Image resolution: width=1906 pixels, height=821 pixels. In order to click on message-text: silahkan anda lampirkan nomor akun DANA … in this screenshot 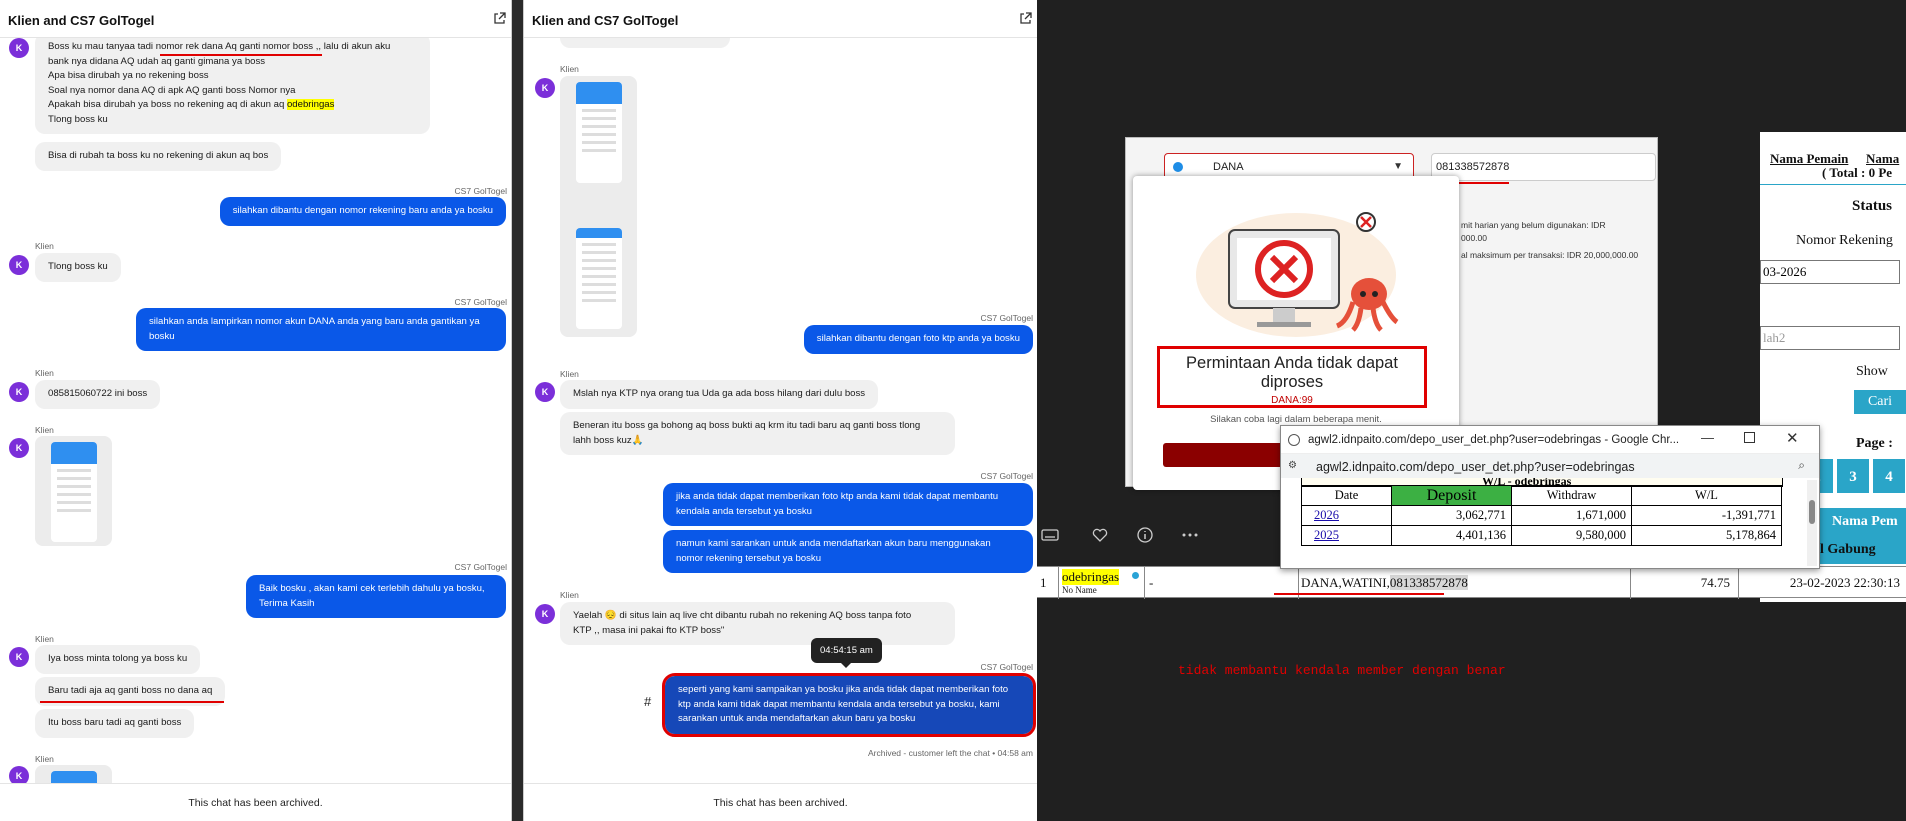, I will do `click(314, 321)`.